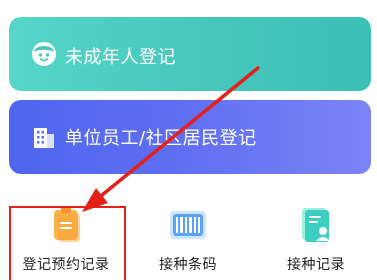 The image size is (377, 280). Describe the element at coordinates (44, 54) in the screenshot. I see `child-face-icon` at that location.